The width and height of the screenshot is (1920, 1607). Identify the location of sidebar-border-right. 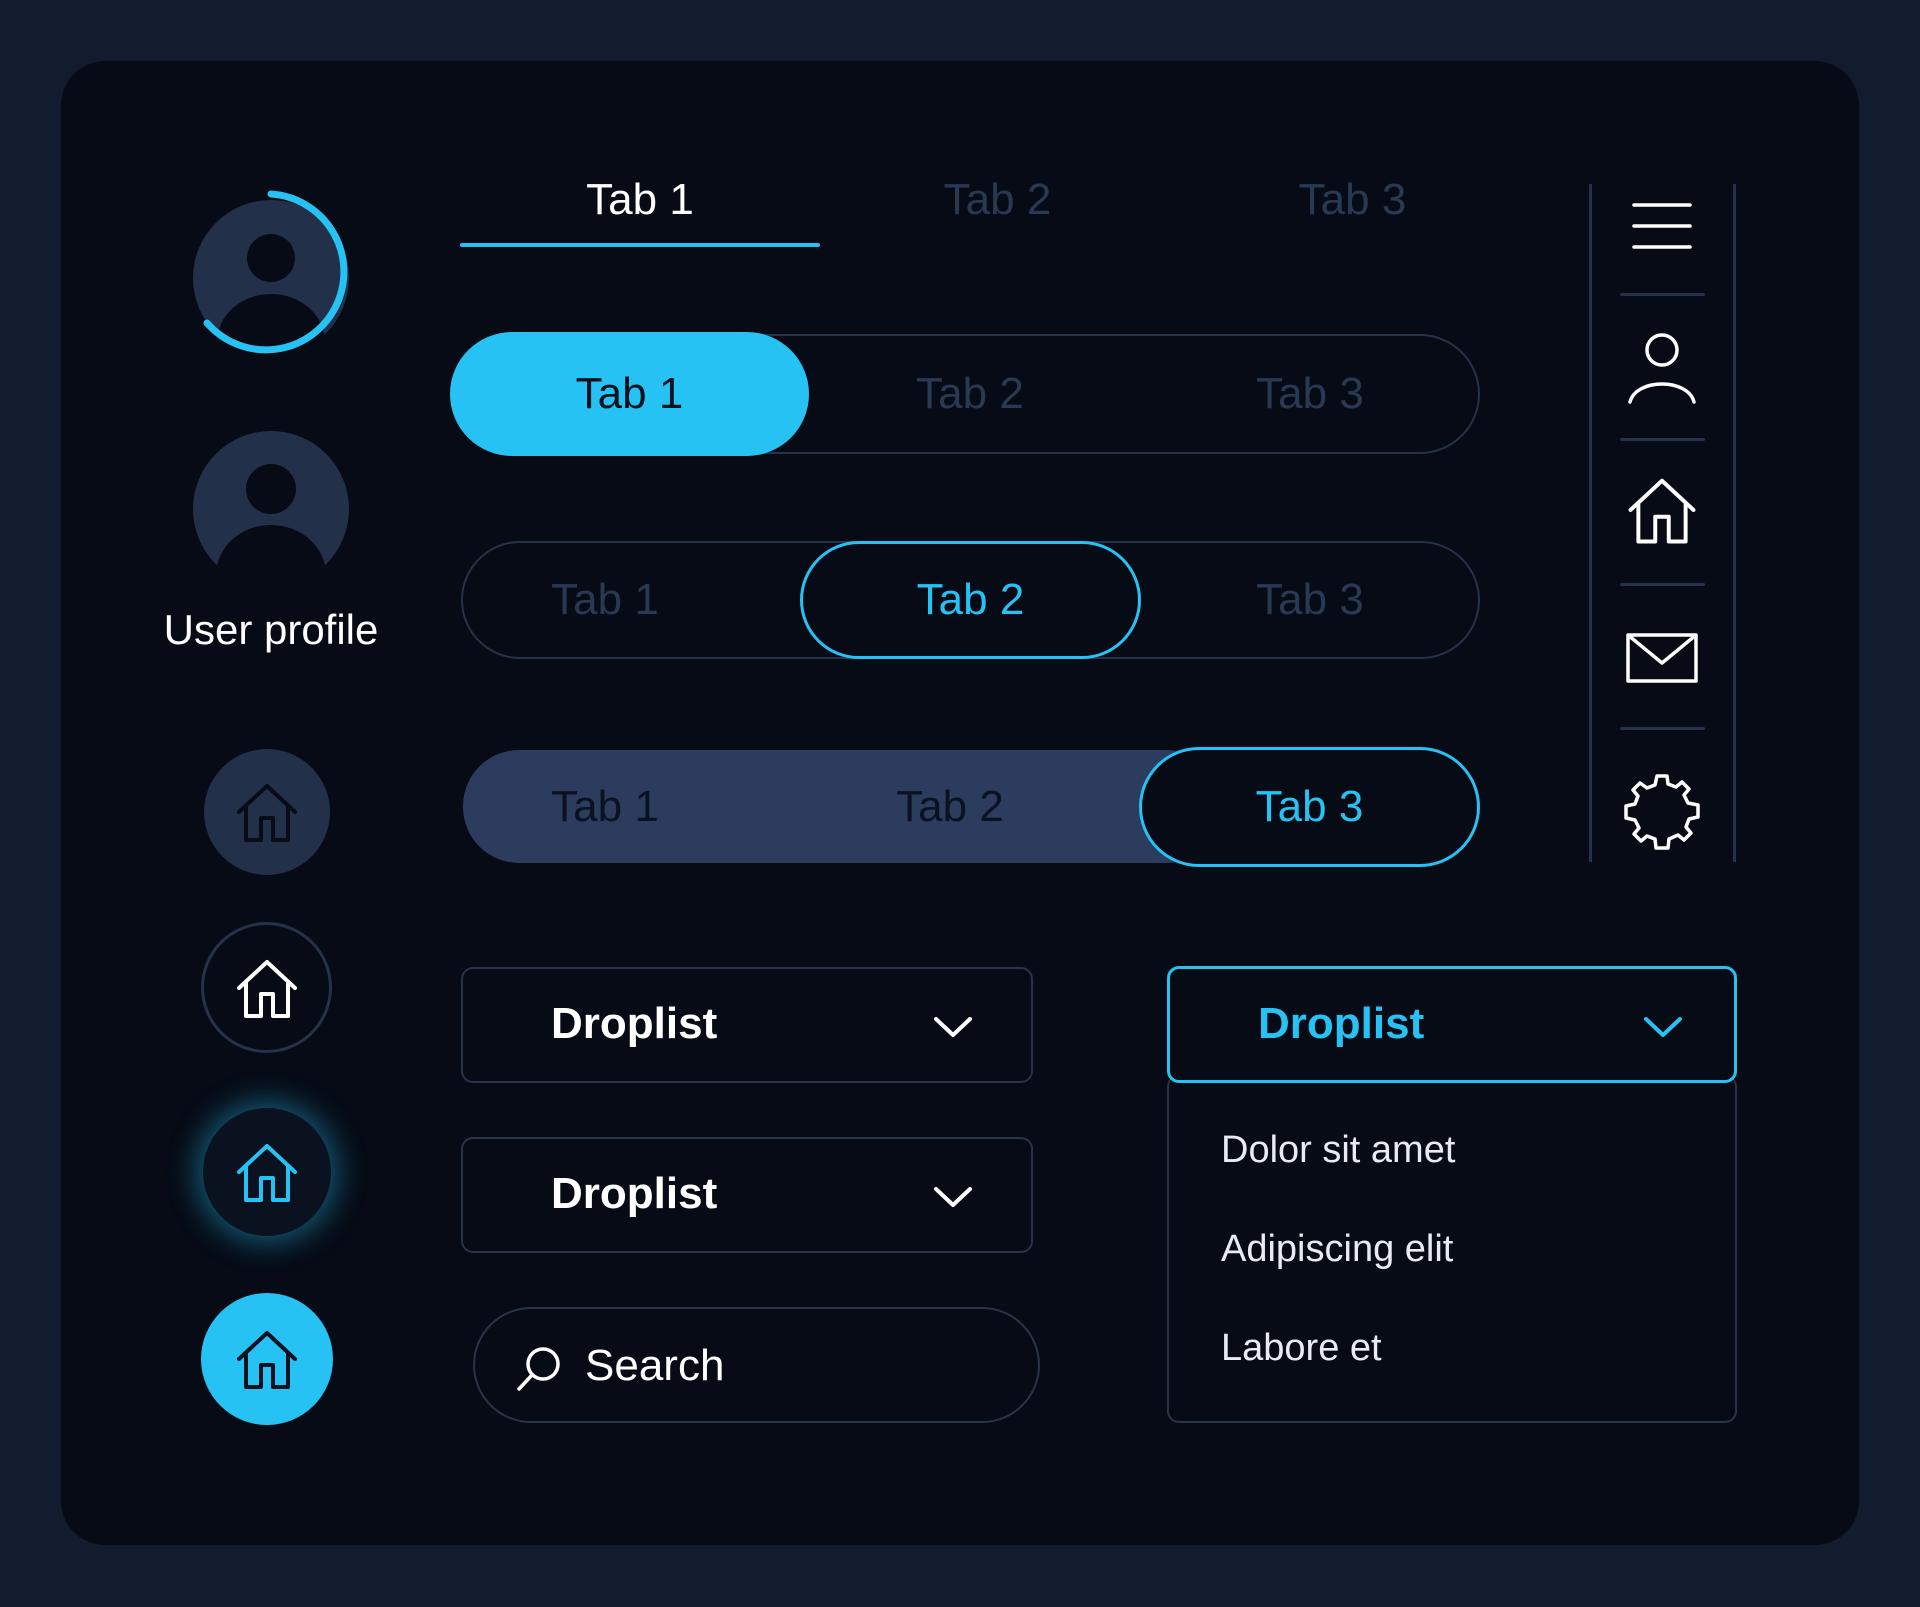
(1734, 523).